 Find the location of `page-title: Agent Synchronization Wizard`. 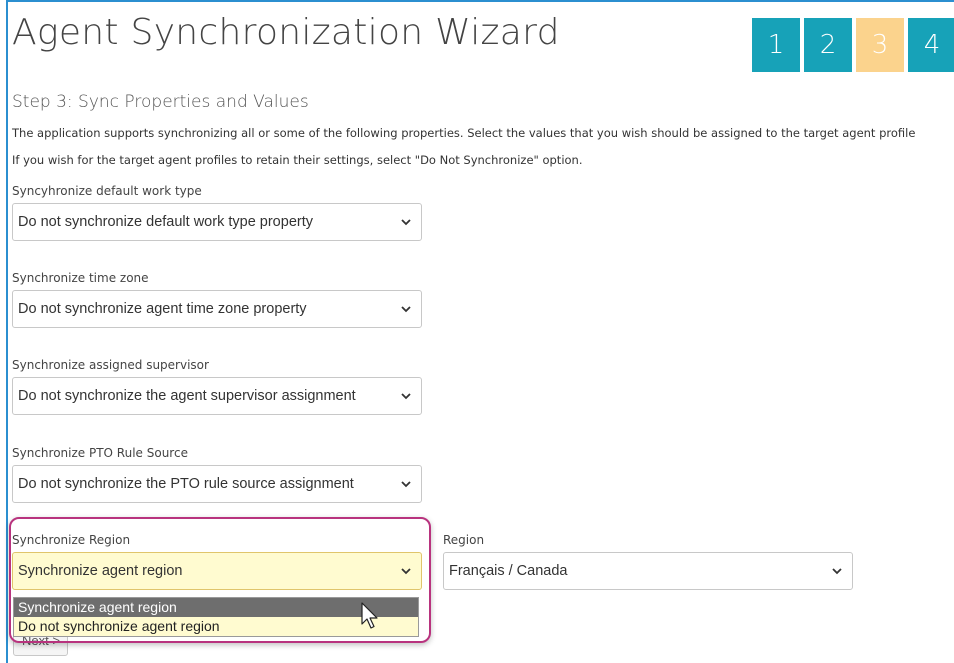

page-title: Agent Synchronization Wizard is located at coordinates (286, 32).